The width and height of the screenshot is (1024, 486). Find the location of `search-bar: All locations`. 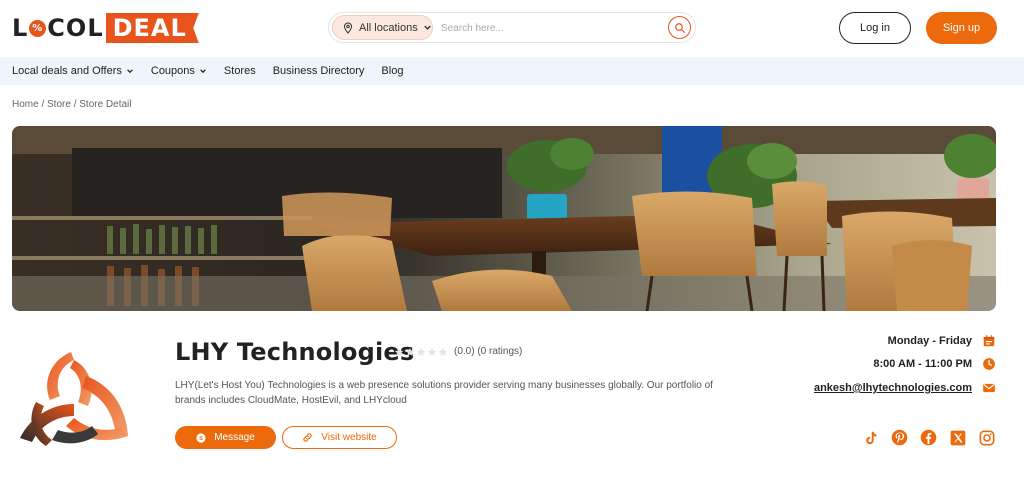

search-bar: All locations is located at coordinates (512, 27).